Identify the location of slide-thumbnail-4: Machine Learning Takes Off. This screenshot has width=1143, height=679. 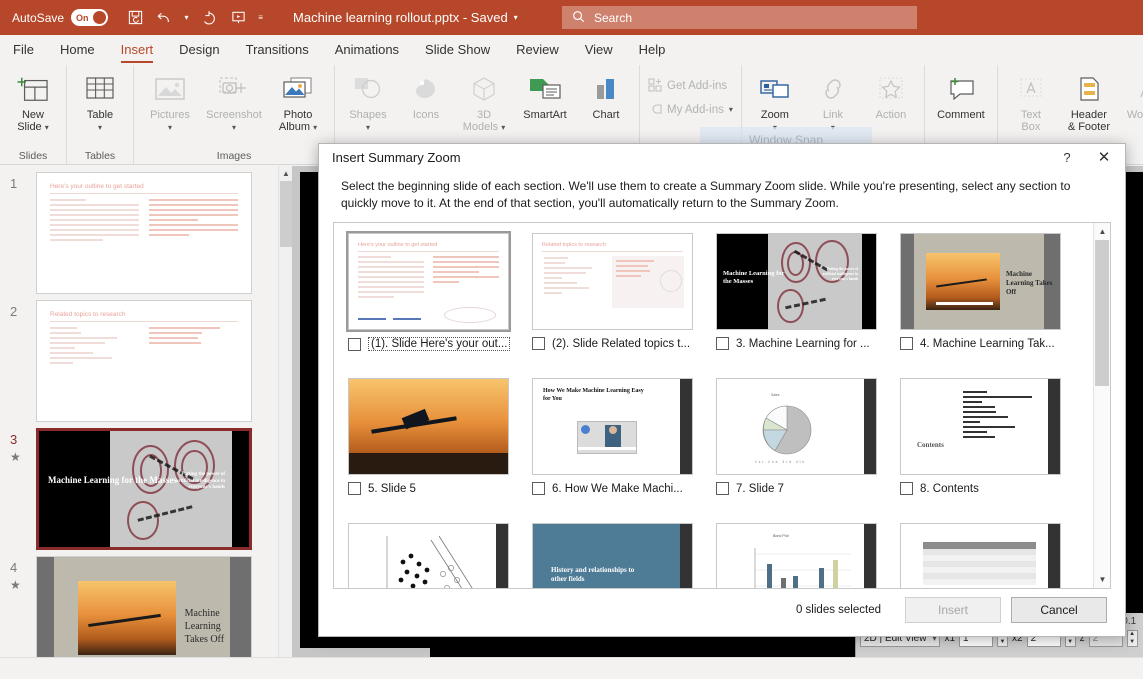
(144, 606).